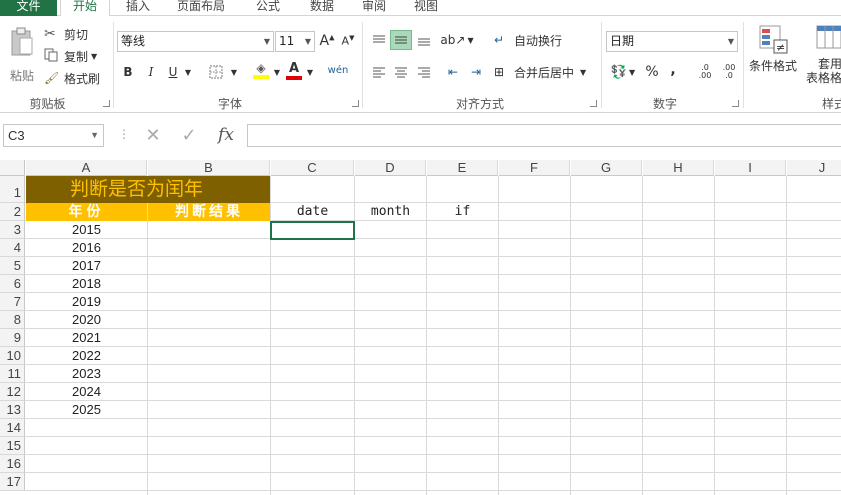 This screenshot has width=841, height=495. What do you see at coordinates (545, 72) in the screenshot?
I see `merge-center-button: ⊞ 合并后居中 ▼` at bounding box center [545, 72].